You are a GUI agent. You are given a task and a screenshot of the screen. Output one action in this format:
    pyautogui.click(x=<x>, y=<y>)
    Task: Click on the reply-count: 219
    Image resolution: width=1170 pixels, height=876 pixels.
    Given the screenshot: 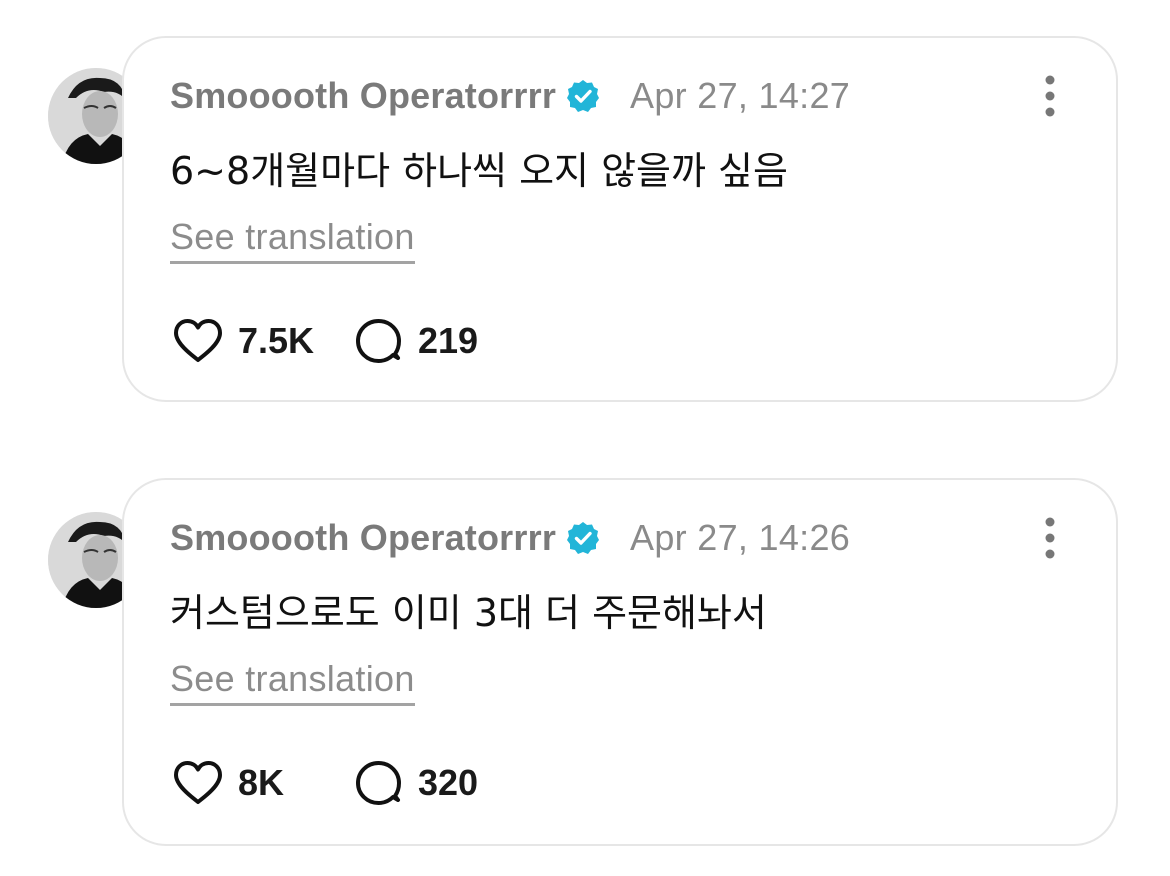 What is the action you would take?
    pyautogui.click(x=448, y=340)
    